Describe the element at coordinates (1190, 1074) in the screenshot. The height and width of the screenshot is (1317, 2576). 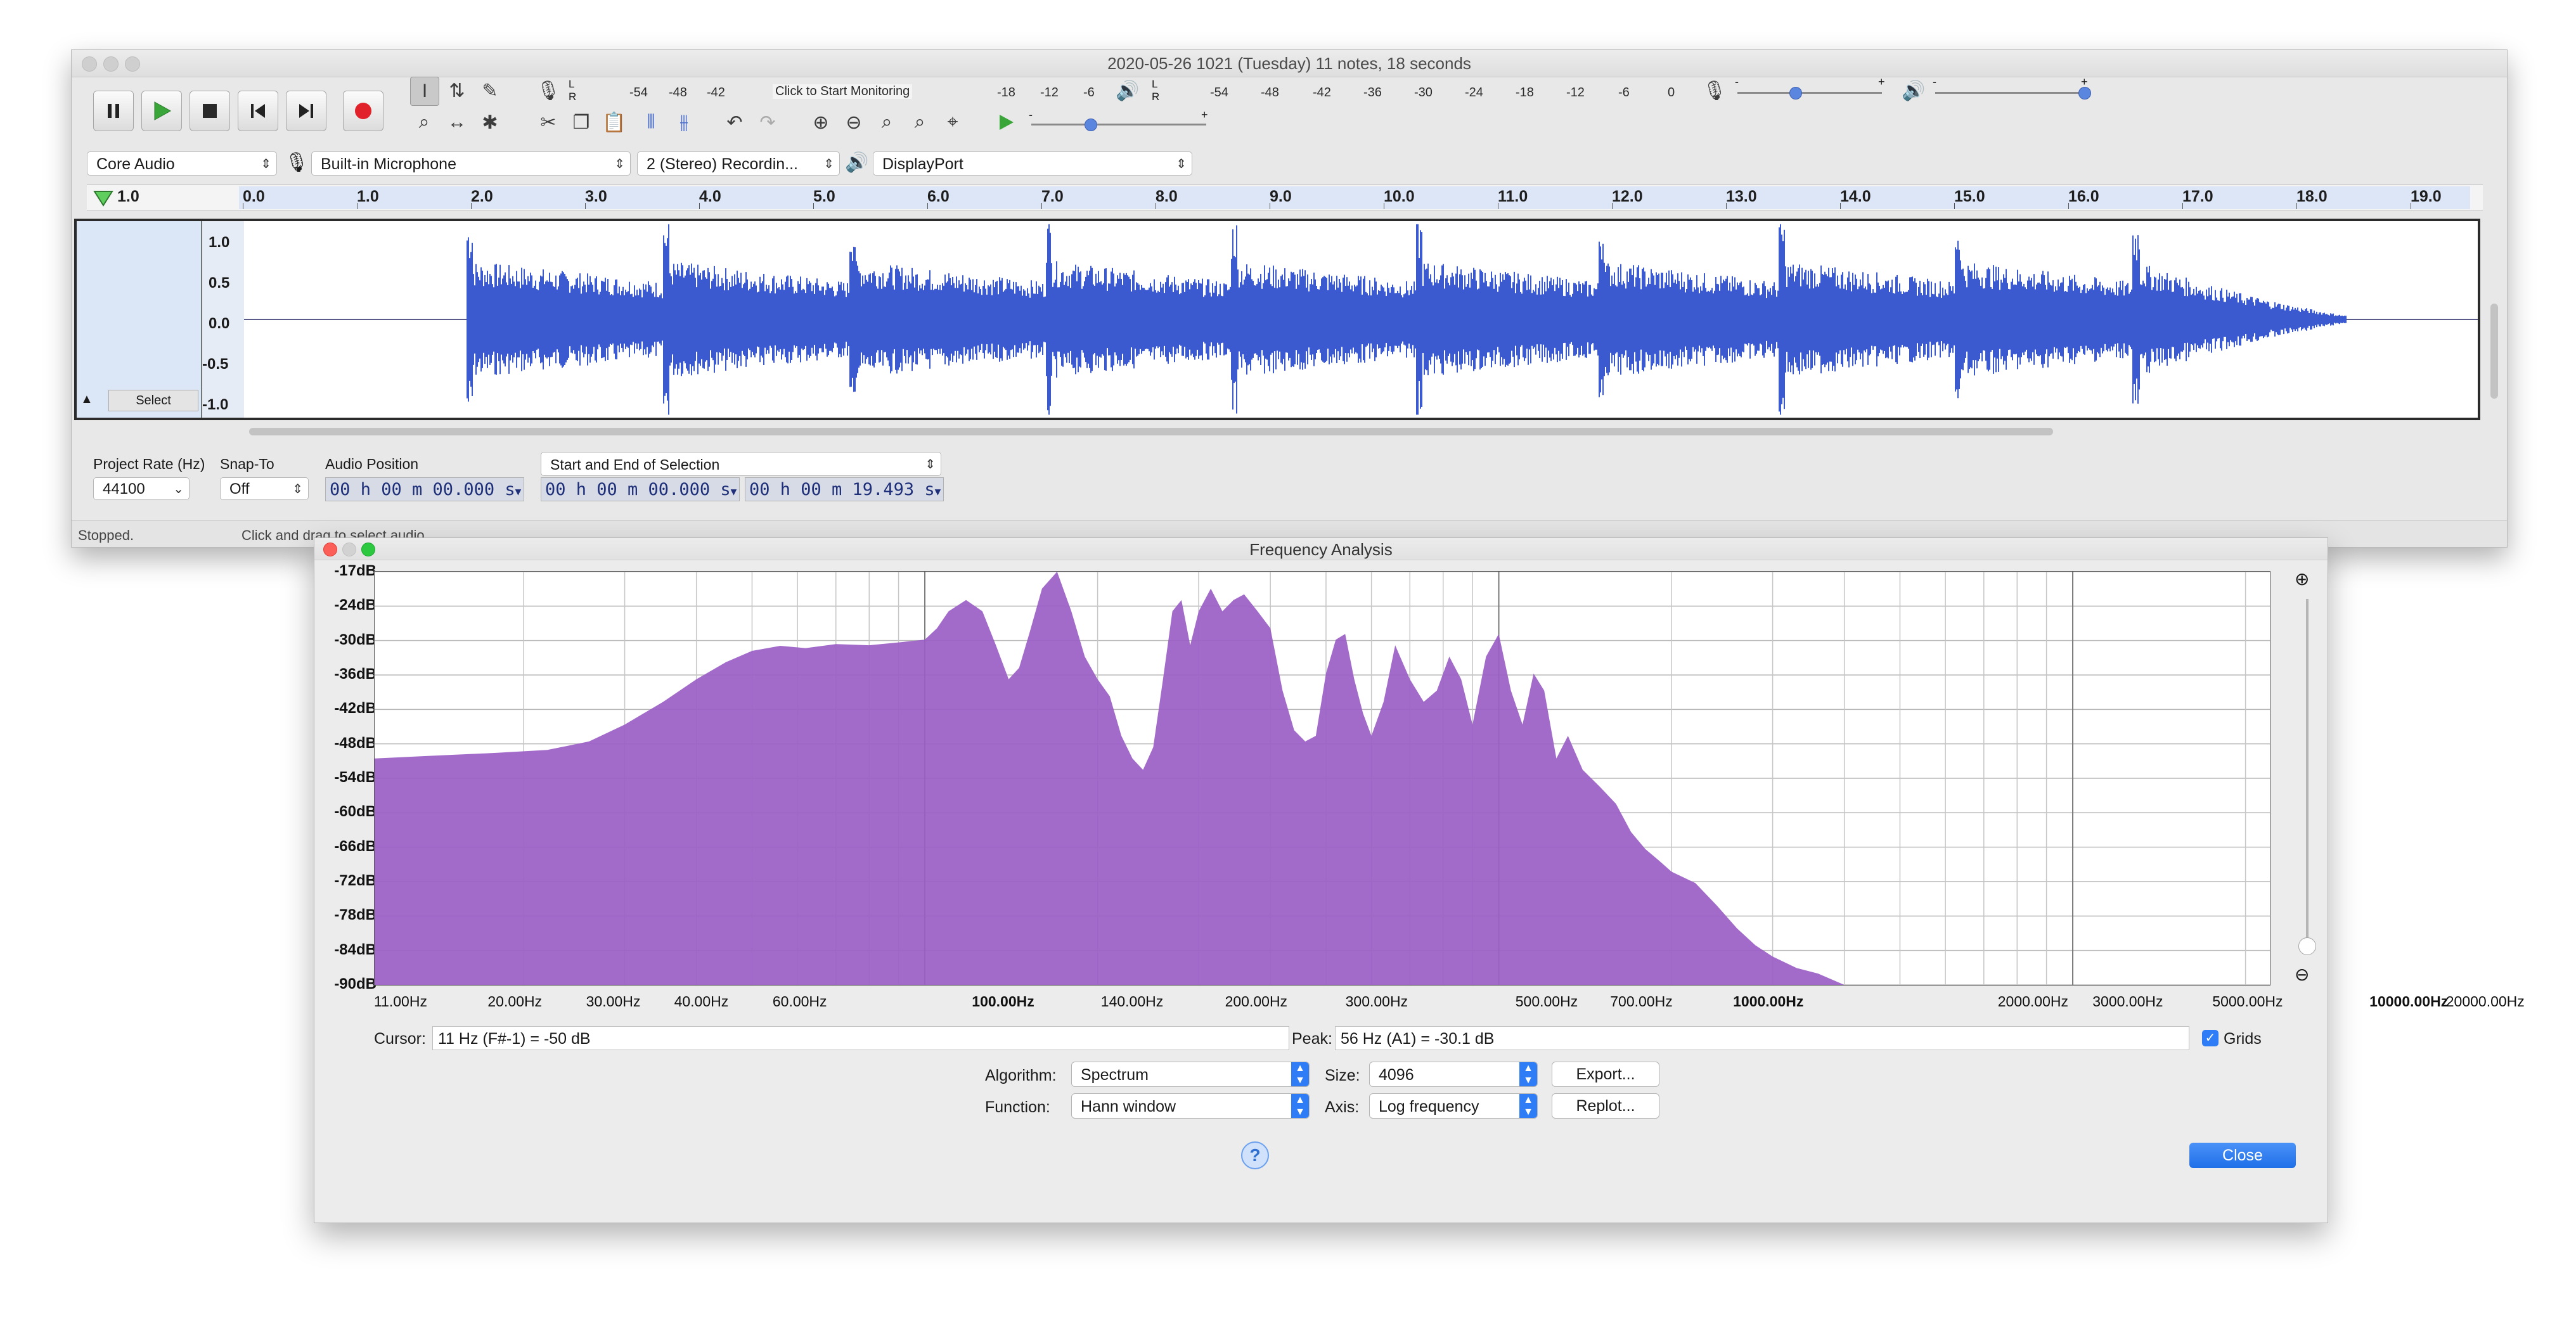
I see `algorithm-select: Spectrum ▲ ▼` at that location.